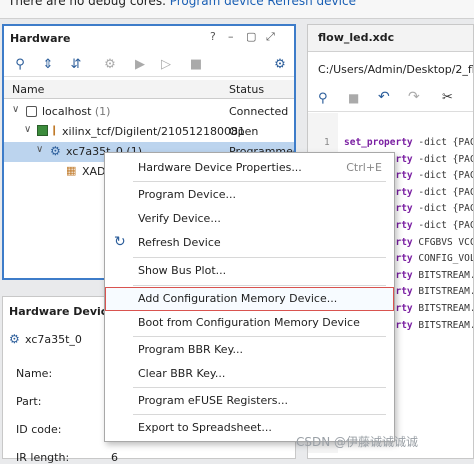  Describe the element at coordinates (280, 65) in the screenshot. I see `settings-gear-icon: ⚙` at that location.